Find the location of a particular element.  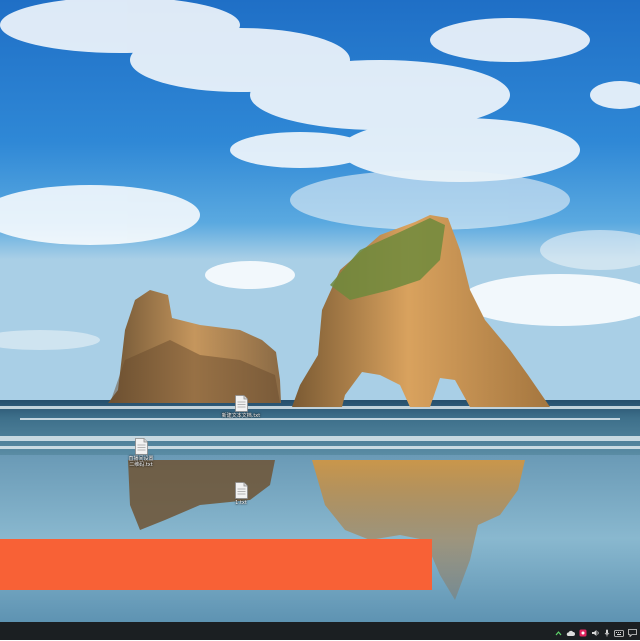

desktop-icon-file-2: 直播间设置 二维码.txt is located at coordinates (141, 453).